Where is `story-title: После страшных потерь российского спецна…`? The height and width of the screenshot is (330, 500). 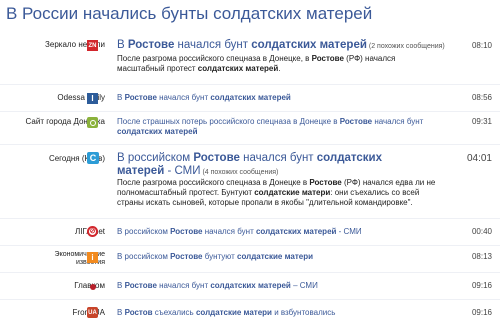
story-title: После страшных потерь российского спецна… is located at coordinates (284, 127).